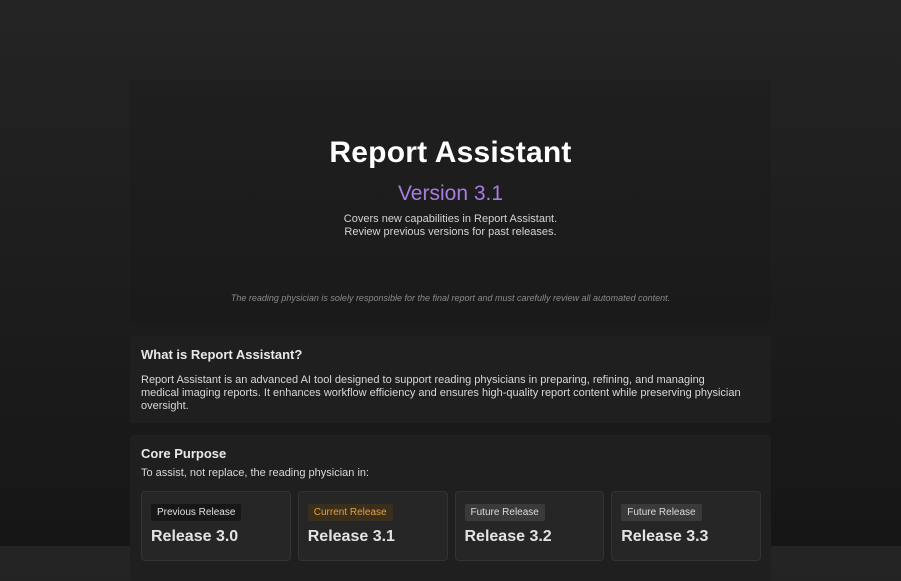 This screenshot has height=581, width=901. I want to click on page-title: Report Assistant, so click(450, 152).